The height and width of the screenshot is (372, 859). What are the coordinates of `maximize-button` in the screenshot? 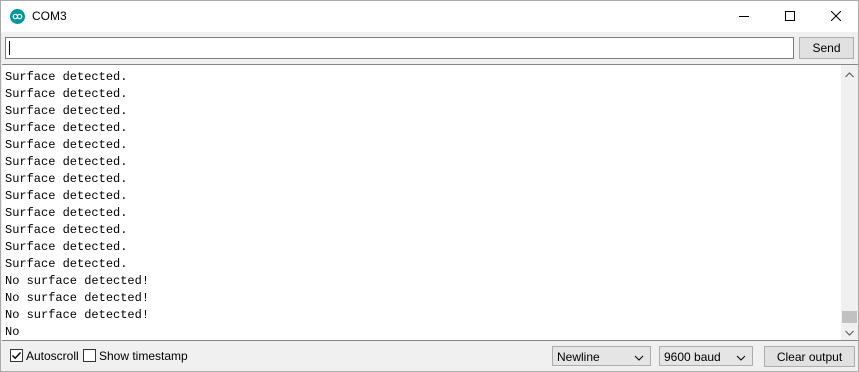 It's located at (790, 16).